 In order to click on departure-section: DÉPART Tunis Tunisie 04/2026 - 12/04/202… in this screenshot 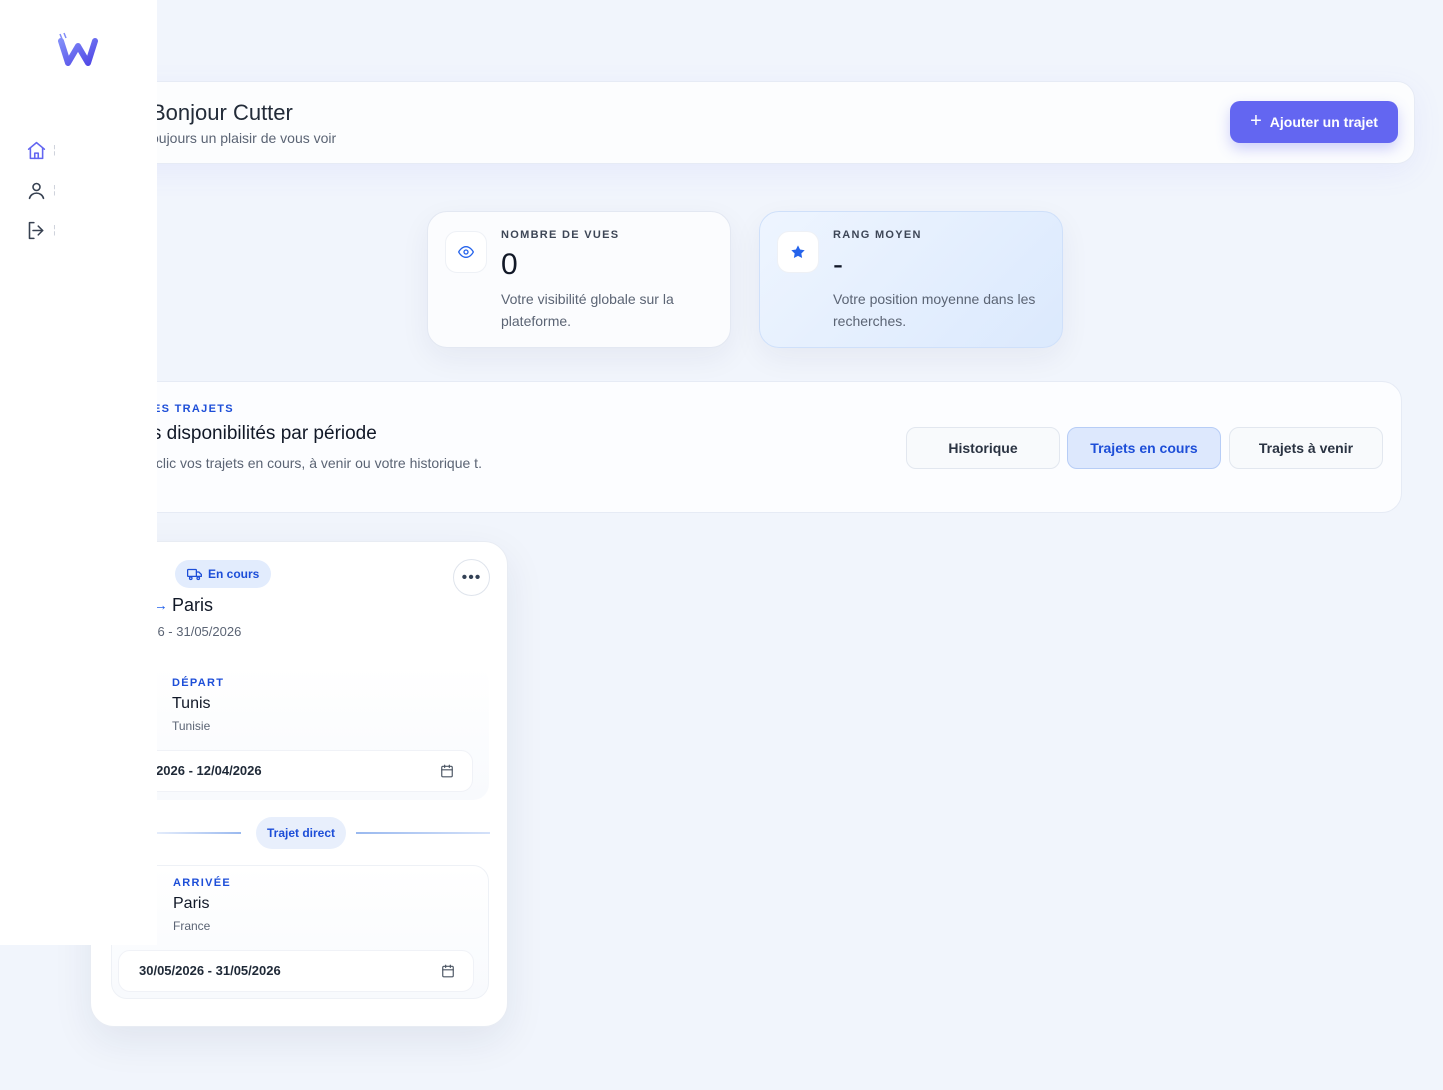, I will do `click(300, 733)`.